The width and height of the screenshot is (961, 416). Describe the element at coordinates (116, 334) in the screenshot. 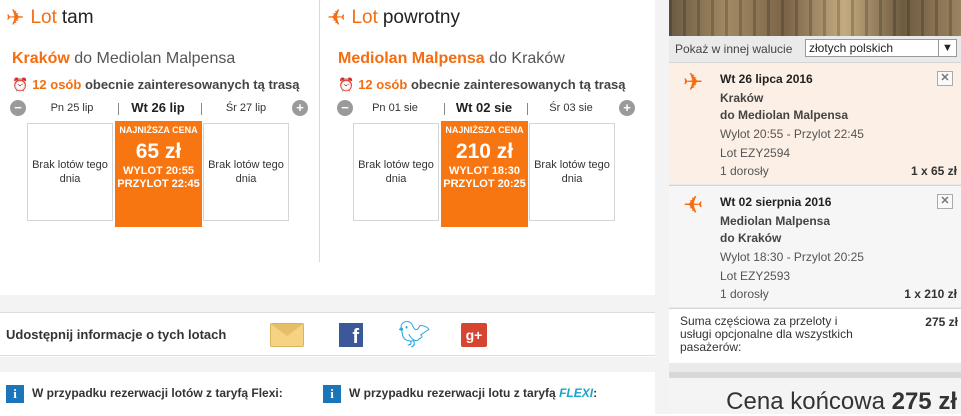

I see `share-label: Udostępnij informacje o tych lotach` at that location.